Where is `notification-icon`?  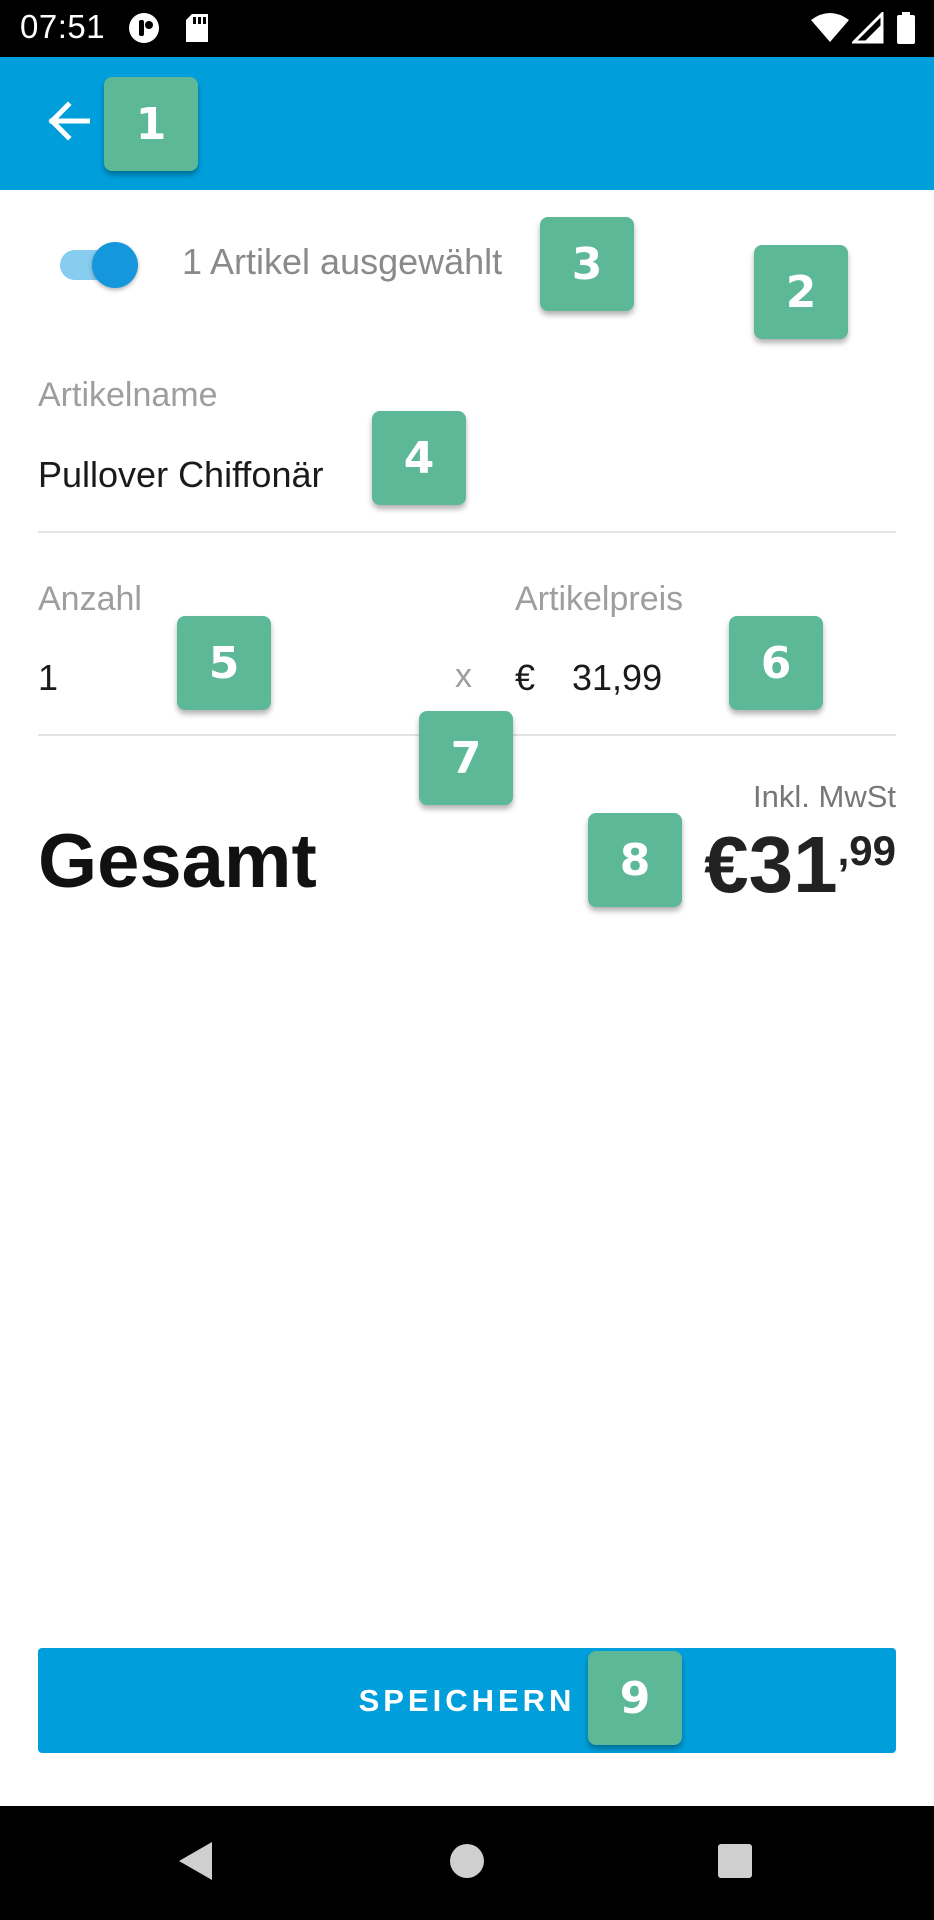 notification-icon is located at coordinates (145, 28).